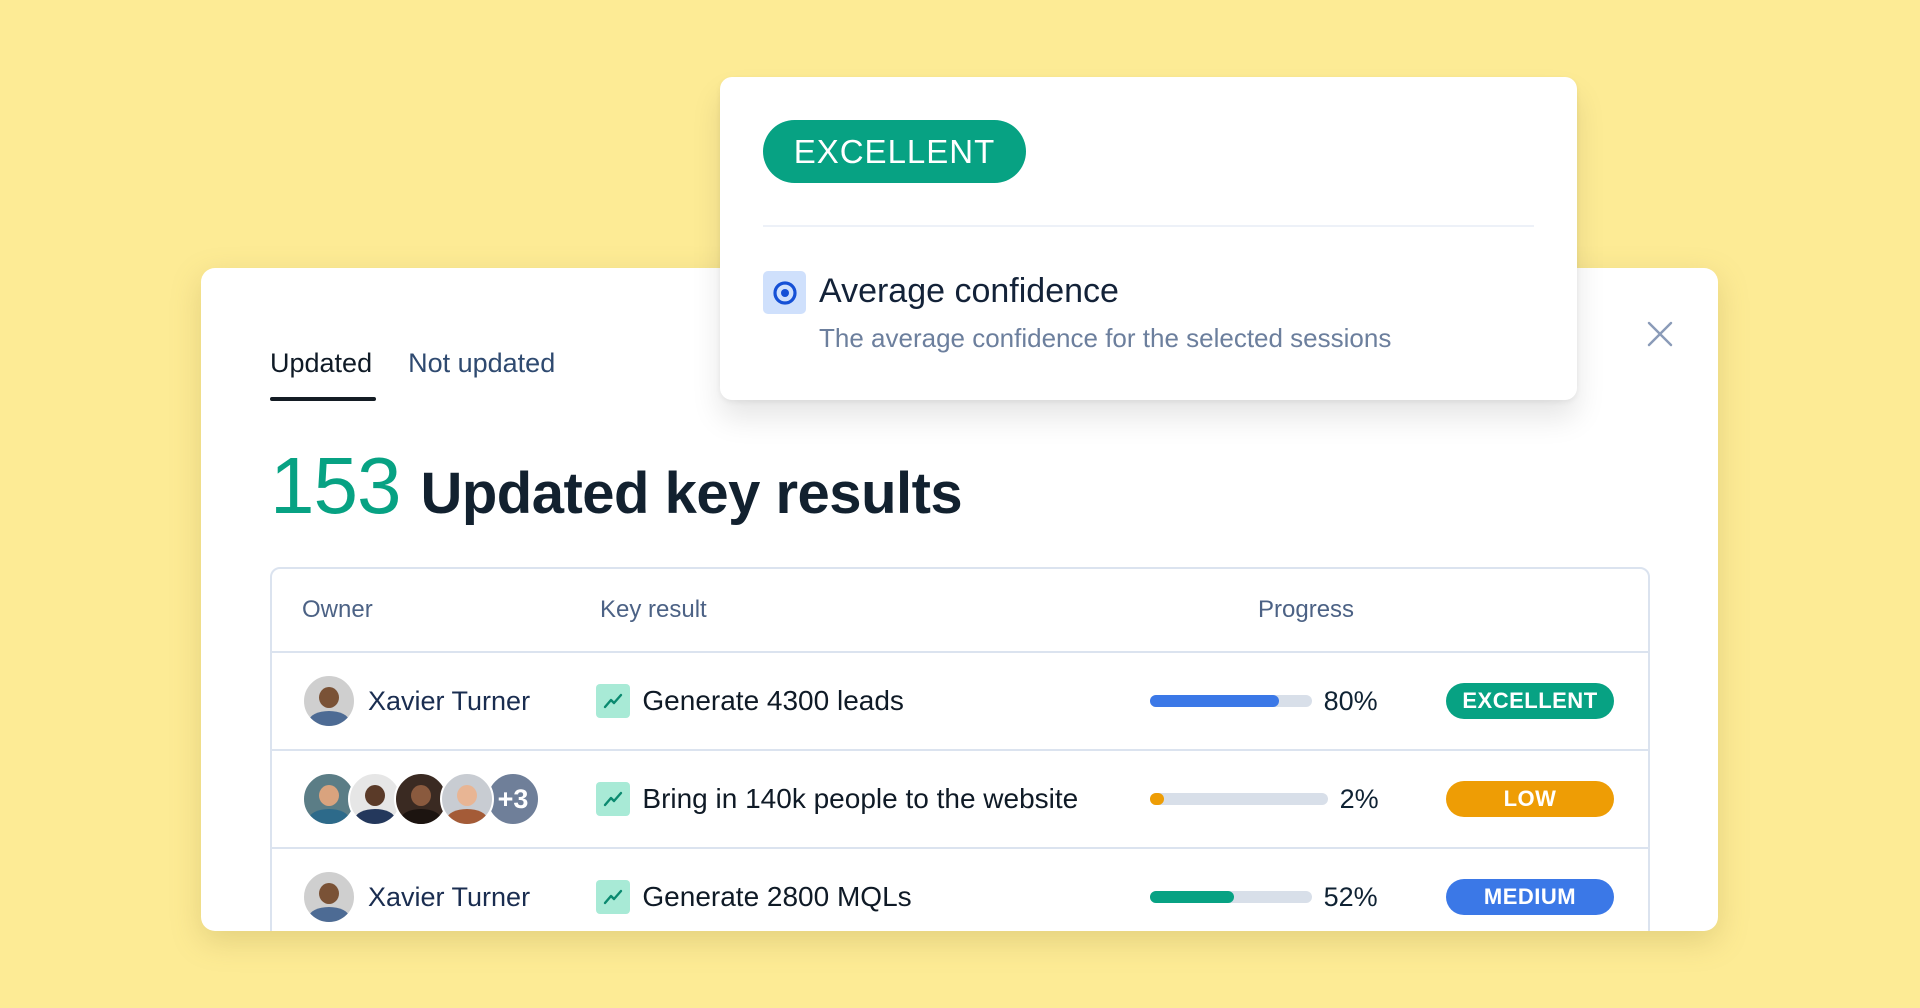 The width and height of the screenshot is (1920, 1008). What do you see at coordinates (481, 374) in the screenshot?
I see `tab-not-updated: Not updated` at bounding box center [481, 374].